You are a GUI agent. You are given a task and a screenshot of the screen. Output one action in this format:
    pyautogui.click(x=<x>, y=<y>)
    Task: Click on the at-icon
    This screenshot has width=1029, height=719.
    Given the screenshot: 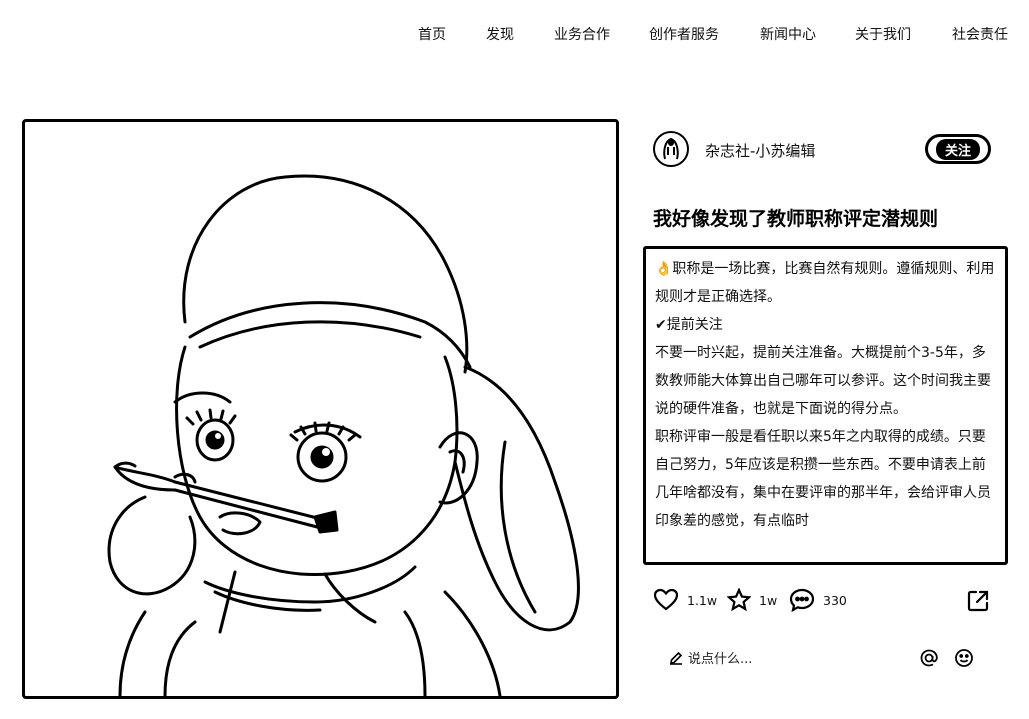 What is the action you would take?
    pyautogui.click(x=929, y=658)
    